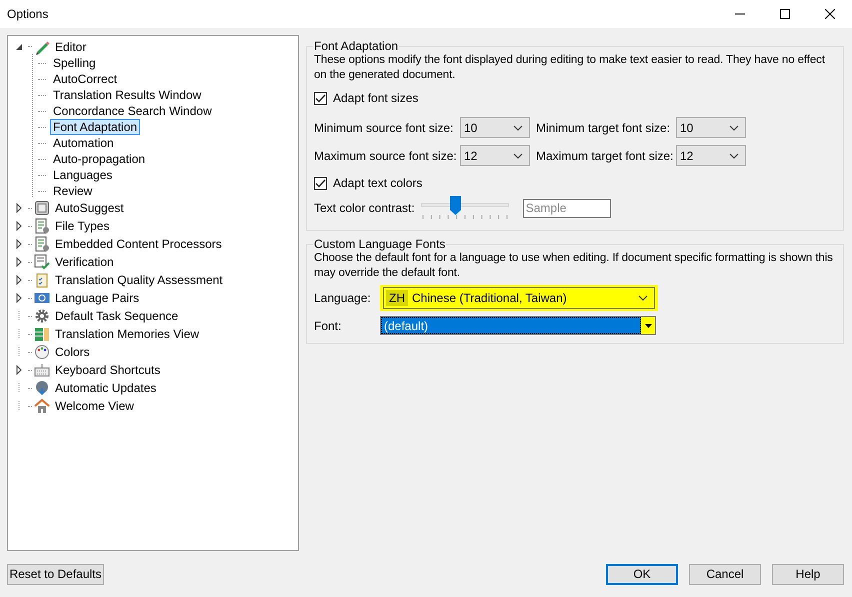  What do you see at coordinates (456, 205) in the screenshot?
I see `slider-thumb` at bounding box center [456, 205].